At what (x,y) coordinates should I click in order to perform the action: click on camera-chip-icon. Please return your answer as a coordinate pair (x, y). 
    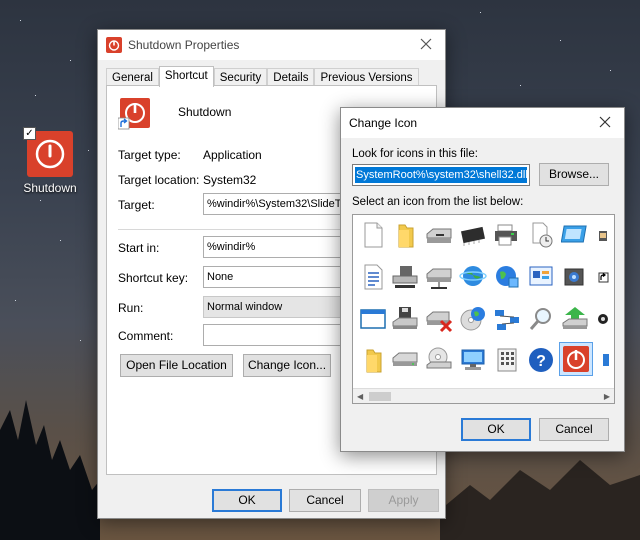
    Looking at the image, I should click on (575, 277).